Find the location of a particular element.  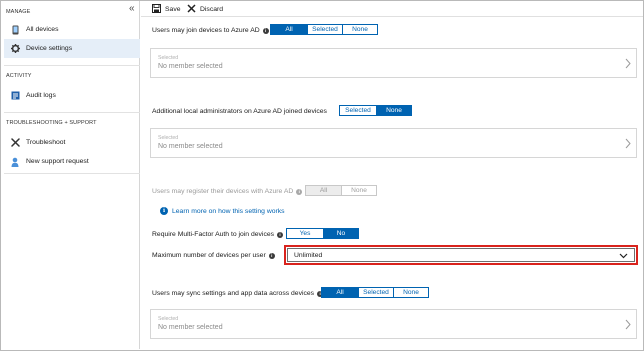

join-option-none: None is located at coordinates (359, 29).